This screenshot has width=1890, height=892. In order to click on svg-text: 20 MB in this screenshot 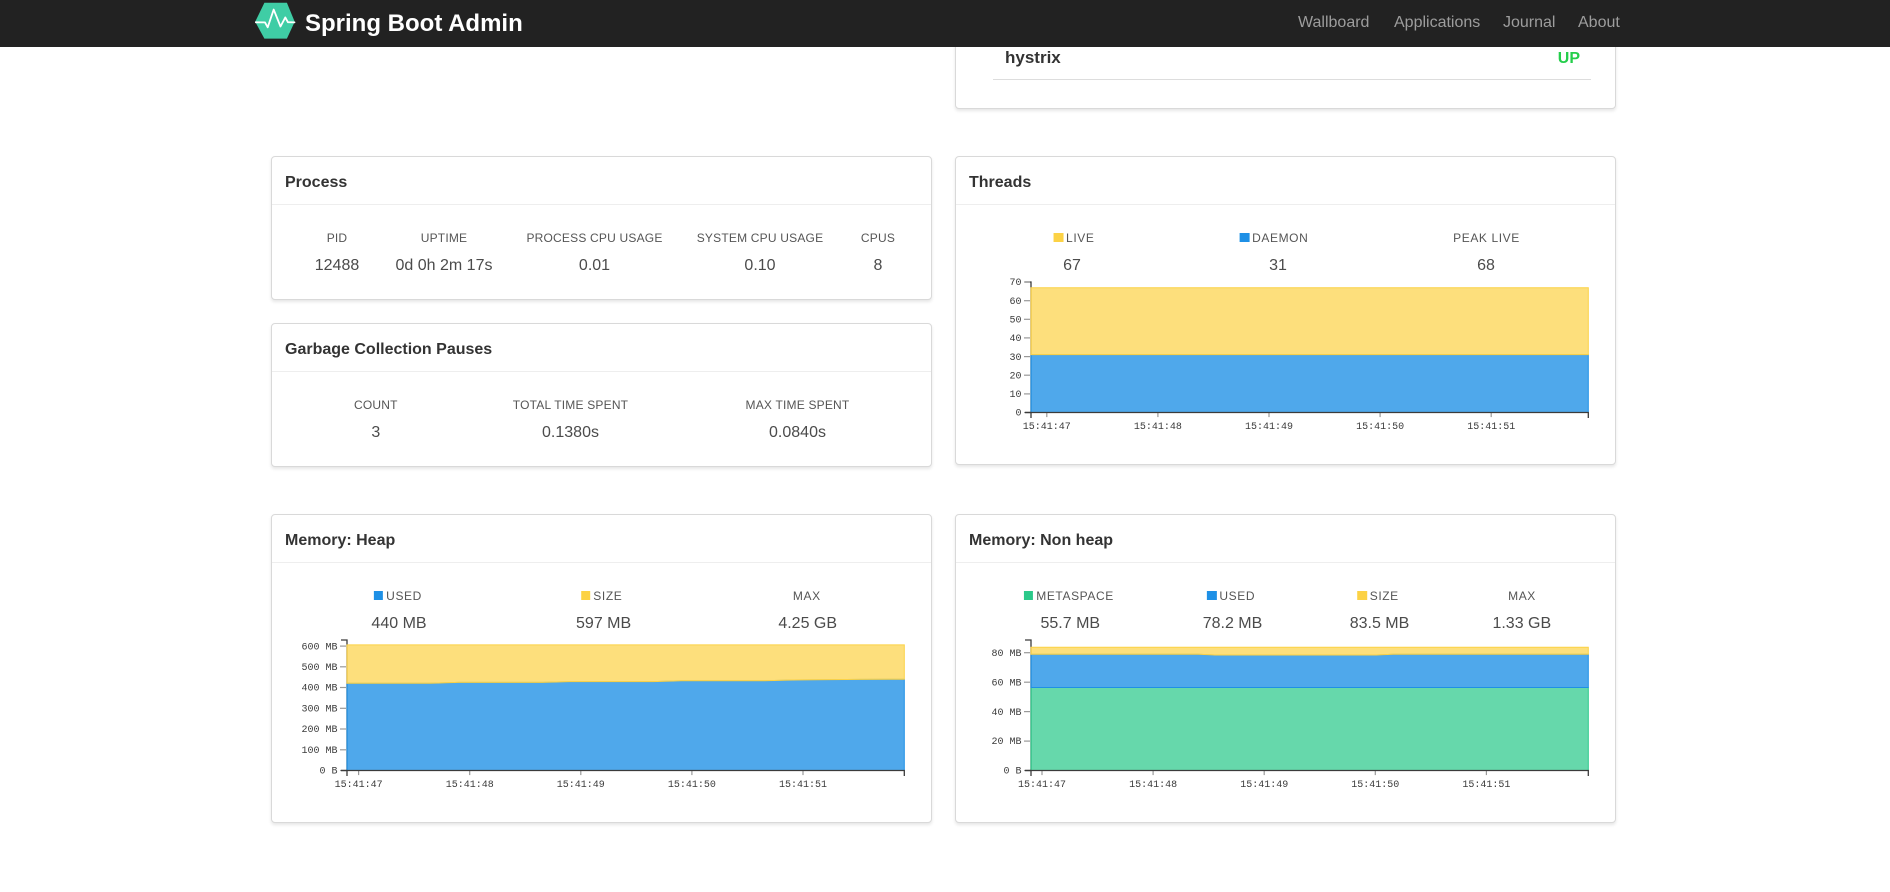, I will do `click(1006, 742)`.